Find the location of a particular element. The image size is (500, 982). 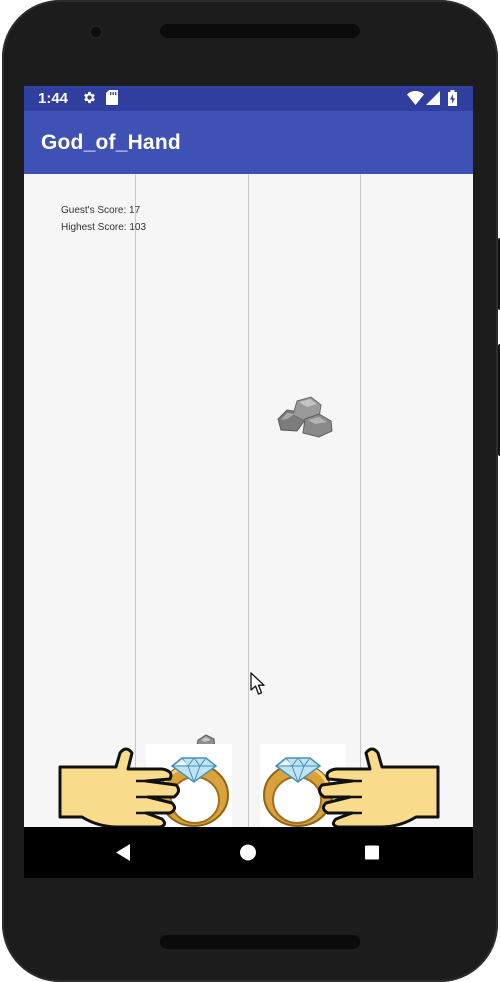

wifi-icon is located at coordinates (415, 100).